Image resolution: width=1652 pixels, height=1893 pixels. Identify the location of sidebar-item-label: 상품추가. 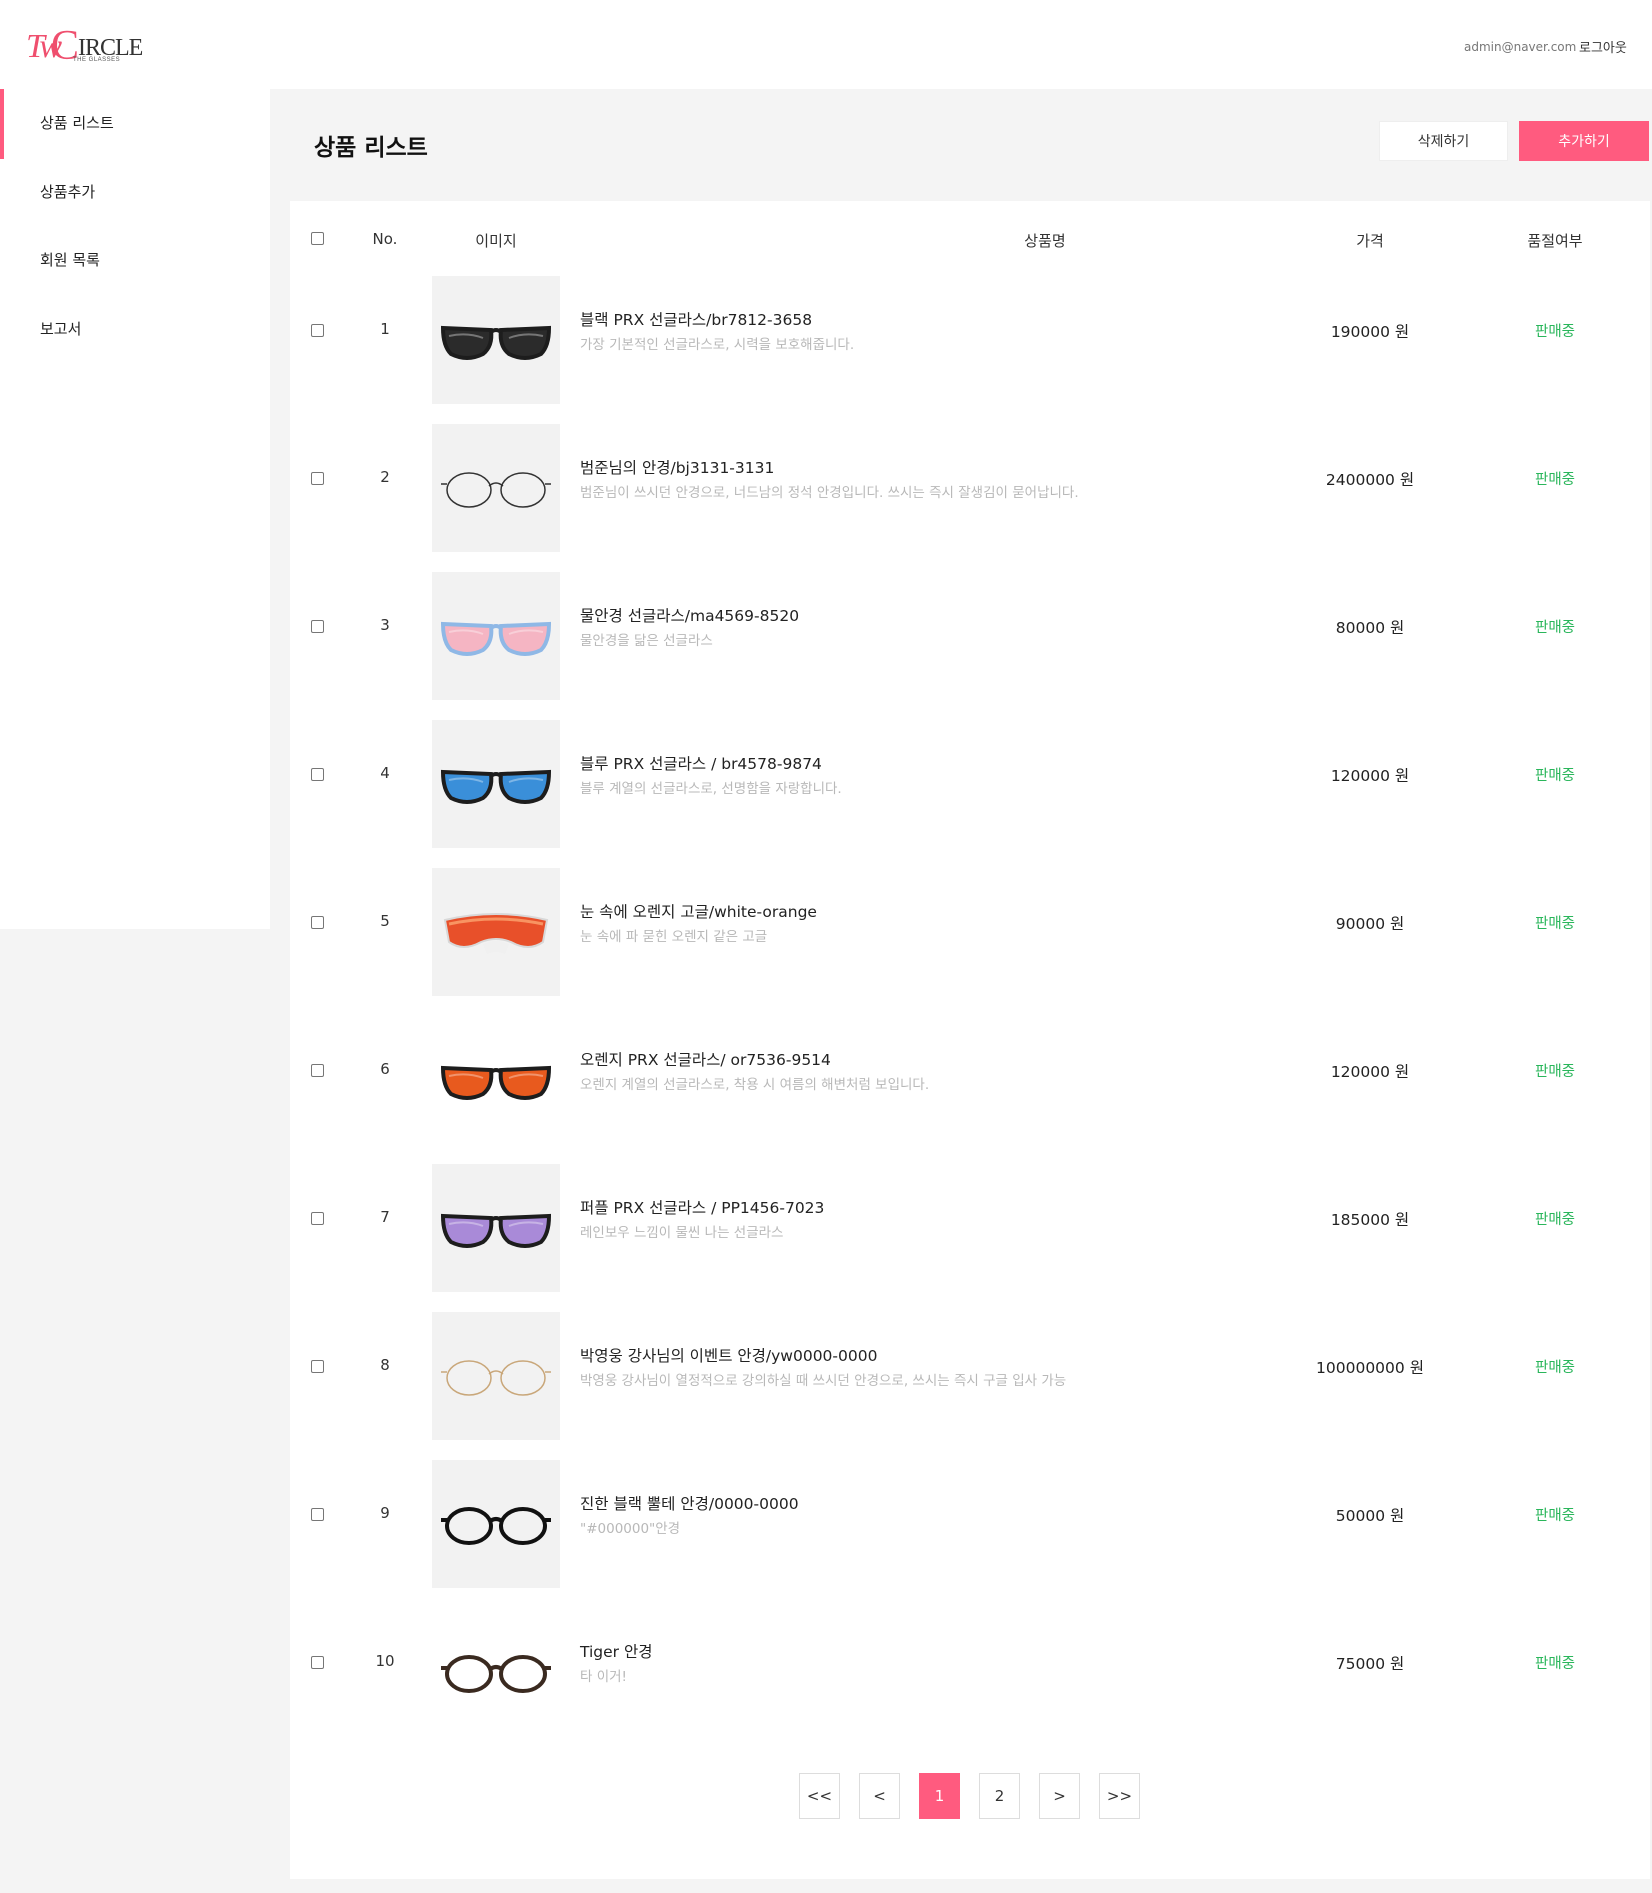
(68, 192).